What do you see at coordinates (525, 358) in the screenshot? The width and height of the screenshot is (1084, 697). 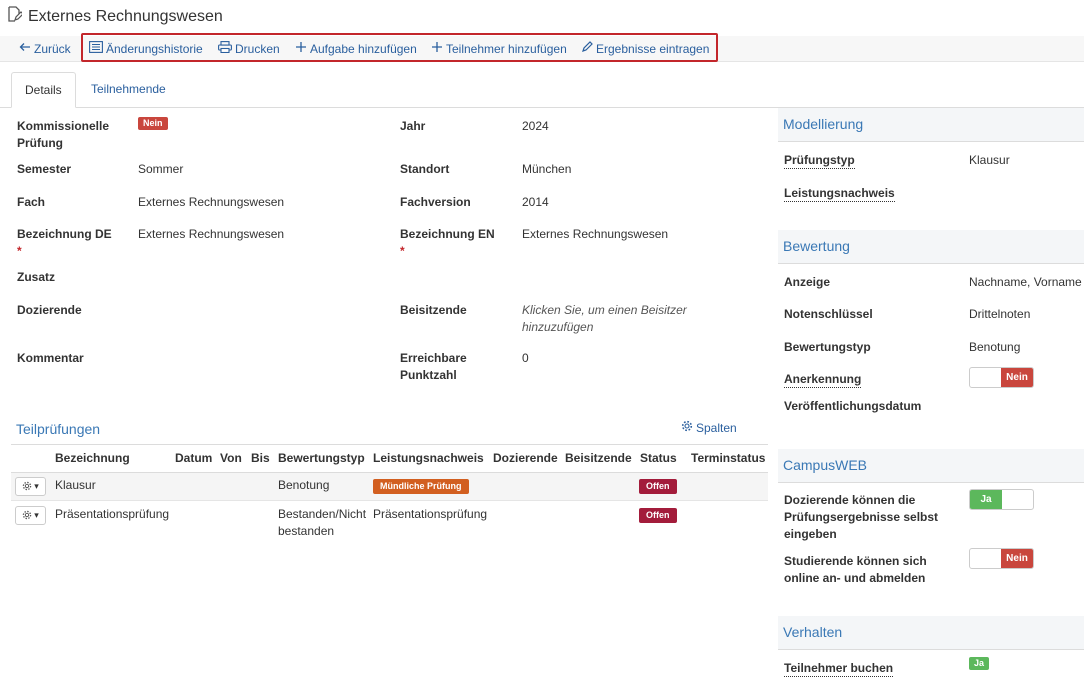 I see `field-value-punktzahl: 0` at bounding box center [525, 358].